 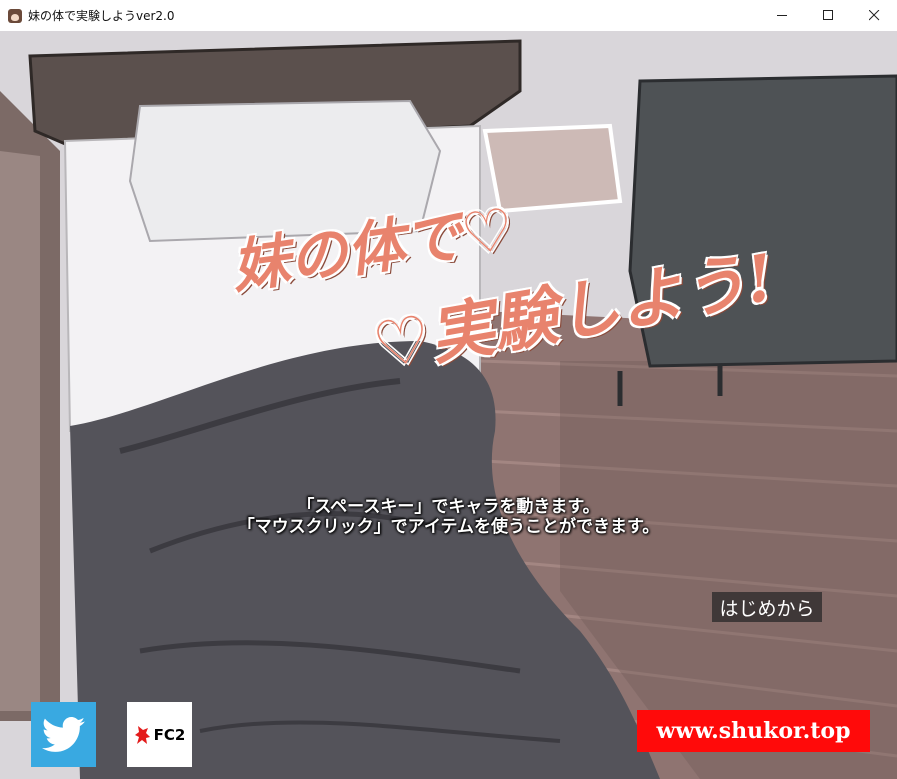 What do you see at coordinates (767, 607) in the screenshot?
I see `start-from-beginning-button: はじめから` at bounding box center [767, 607].